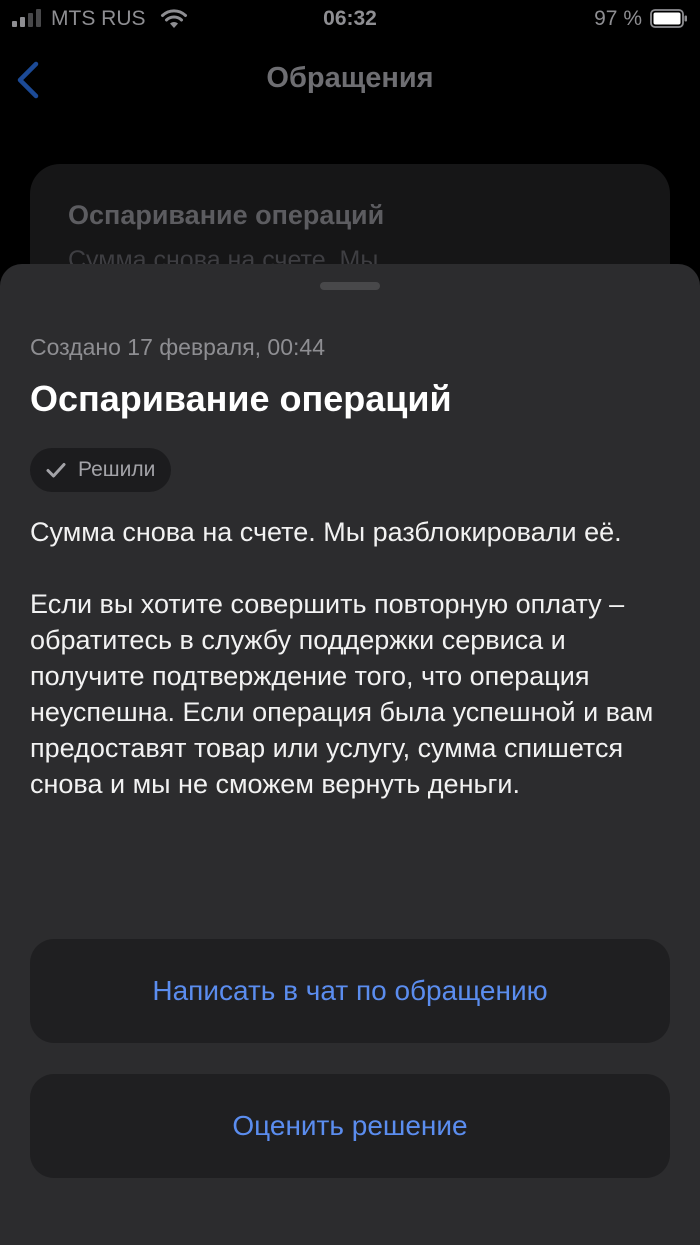 Image resolution: width=700 pixels, height=1245 pixels. What do you see at coordinates (350, 286) in the screenshot?
I see `sheet-grabber` at bounding box center [350, 286].